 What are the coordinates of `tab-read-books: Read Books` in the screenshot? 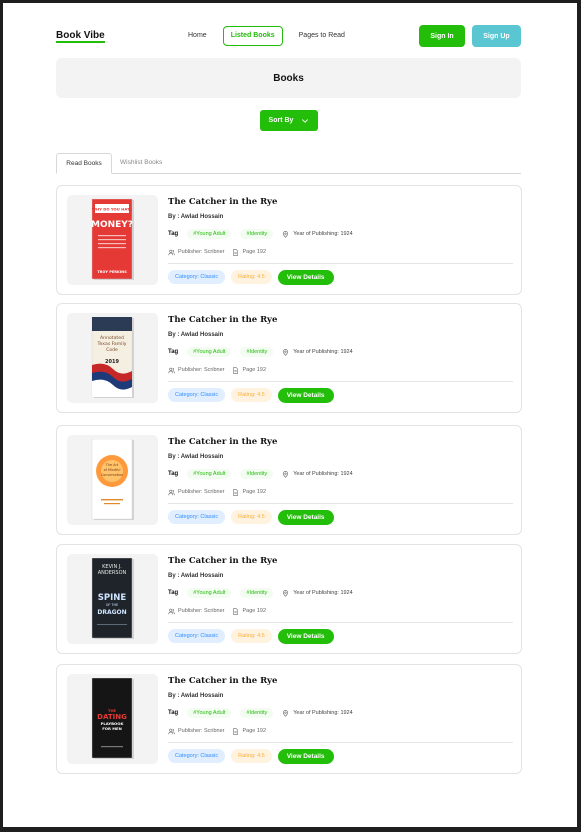 It's located at (84, 163).